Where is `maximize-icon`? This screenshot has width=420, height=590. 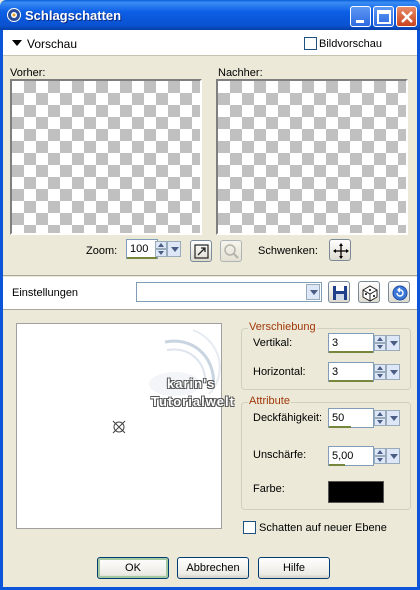
maximize-icon is located at coordinates (384, 17).